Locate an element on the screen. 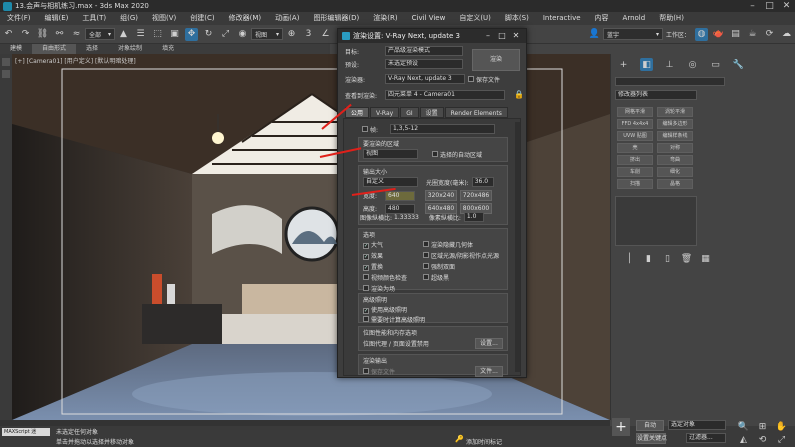 This screenshot has height=447, width=795. option-force-2-sided: 强制双面 is located at coordinates (467, 266).